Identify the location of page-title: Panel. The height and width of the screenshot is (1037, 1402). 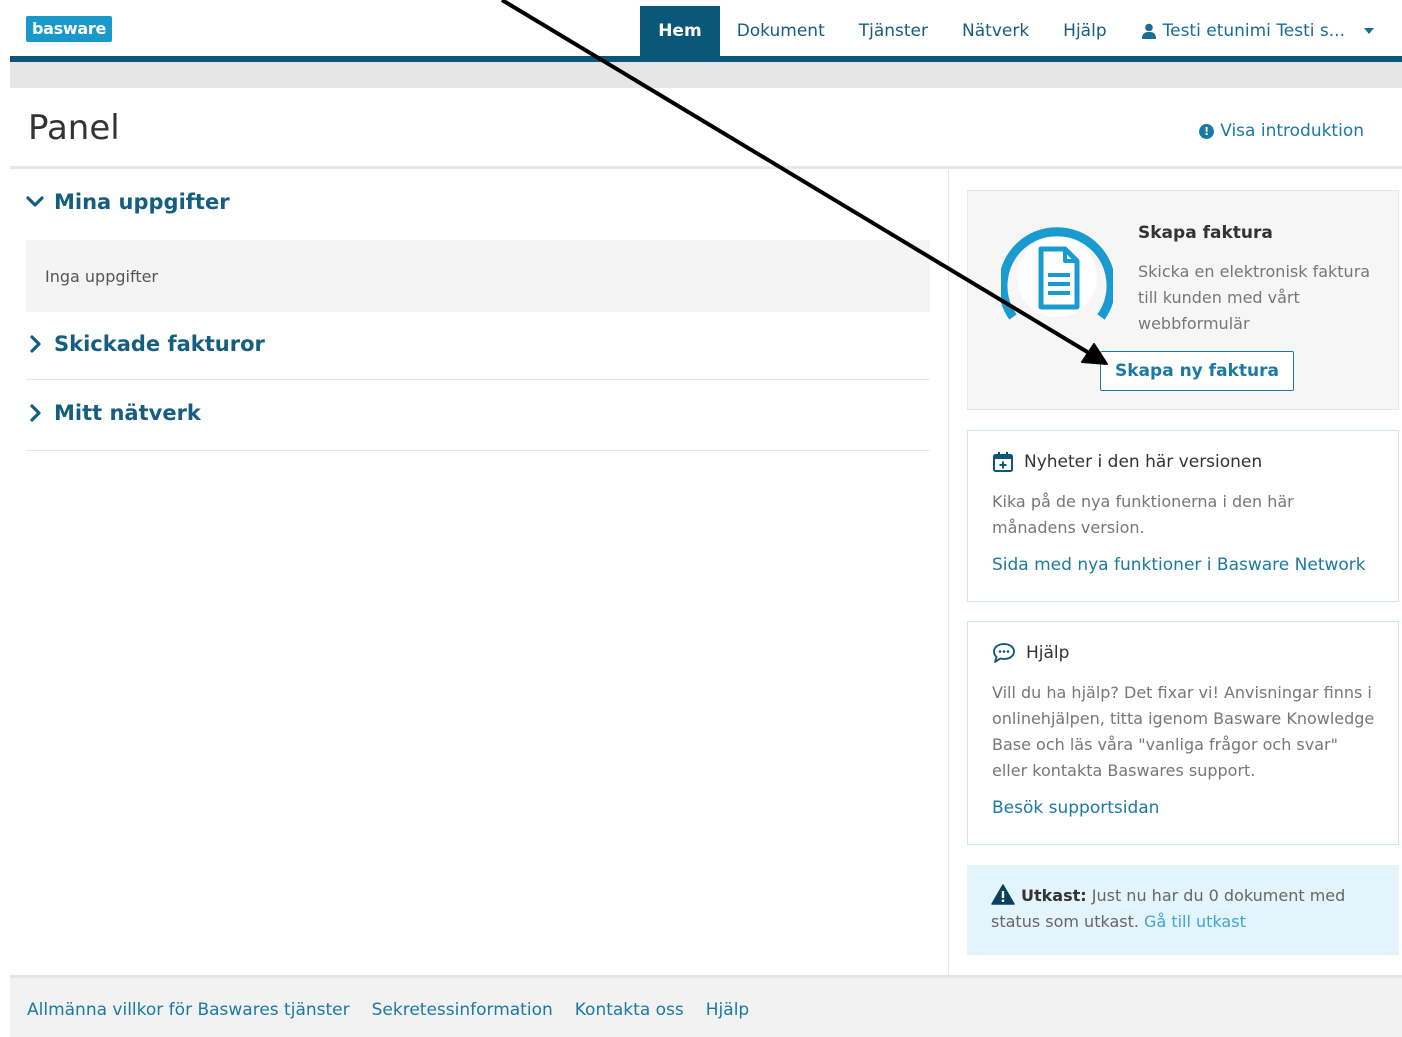
(74, 128).